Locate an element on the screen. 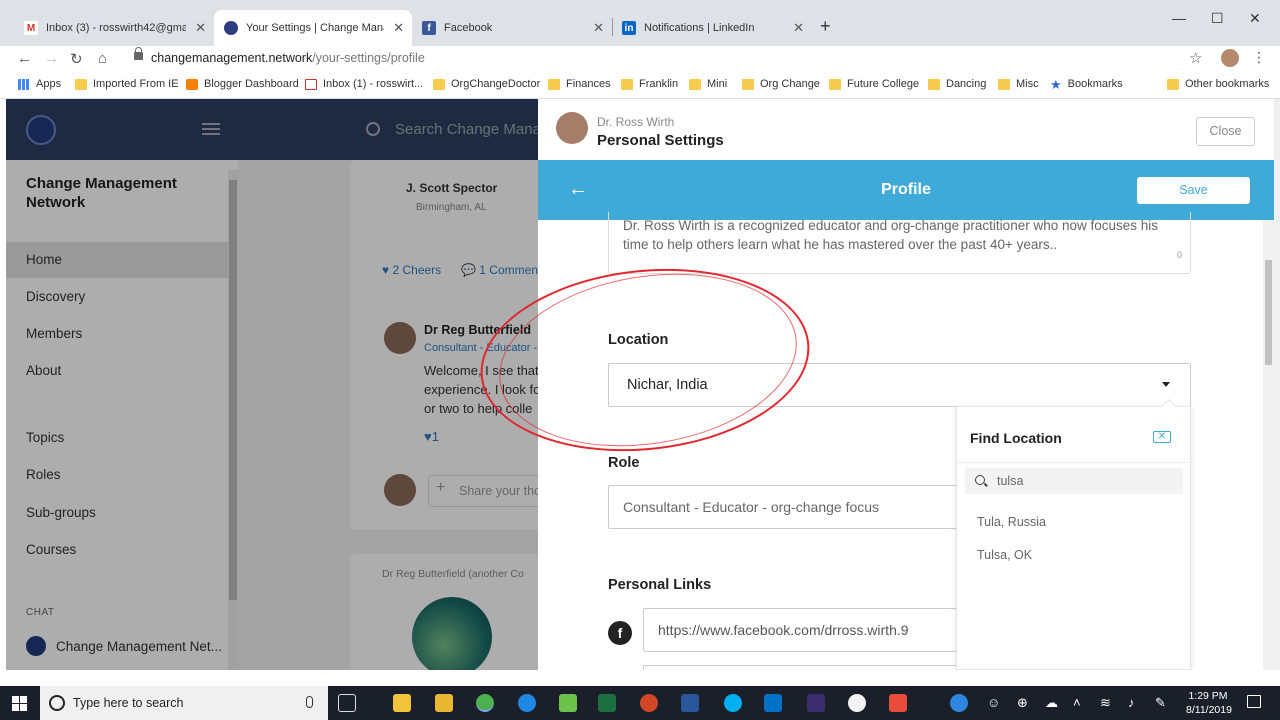  bookmark-apps: Apps is located at coordinates (39, 84).